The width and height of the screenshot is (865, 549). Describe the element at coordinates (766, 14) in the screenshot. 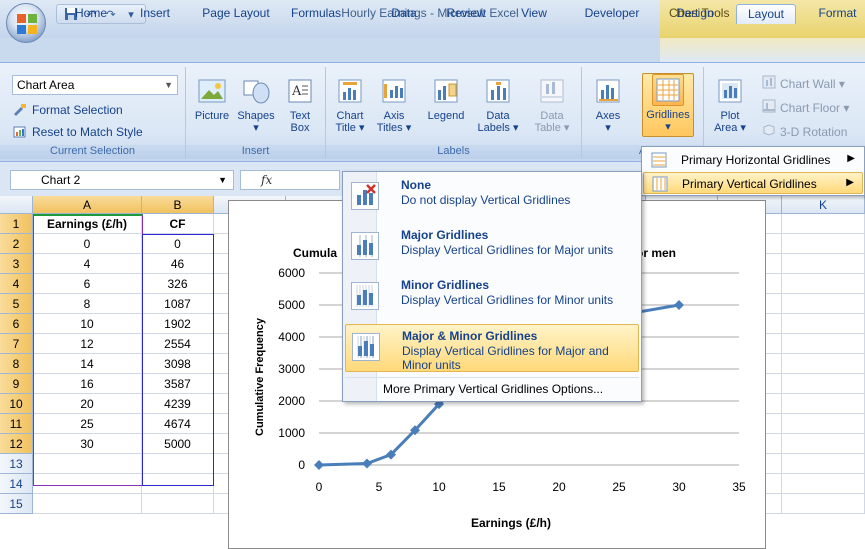

I see `tab-layout: Layout` at that location.